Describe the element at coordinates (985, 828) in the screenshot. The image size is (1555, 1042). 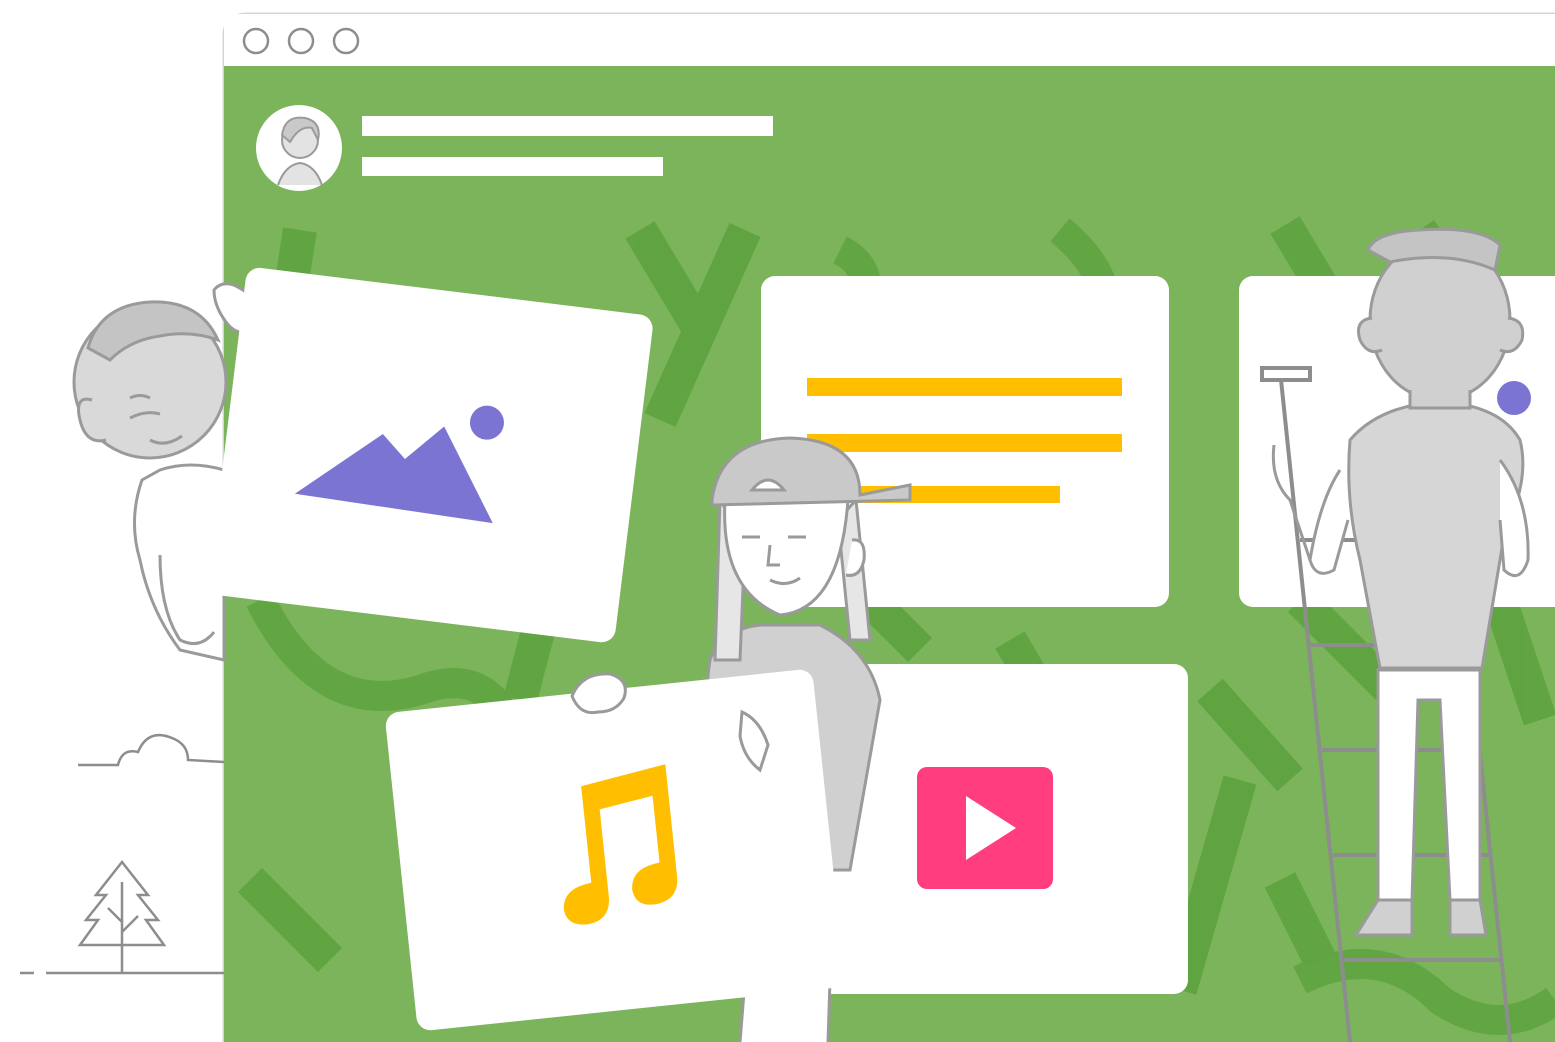
I see `play-icon` at that location.